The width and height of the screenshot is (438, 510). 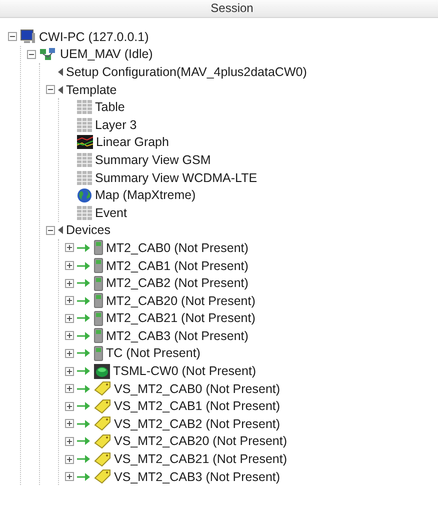 I want to click on tree-item: VS_MT2_CAB1 (Not Present), so click(x=197, y=406).